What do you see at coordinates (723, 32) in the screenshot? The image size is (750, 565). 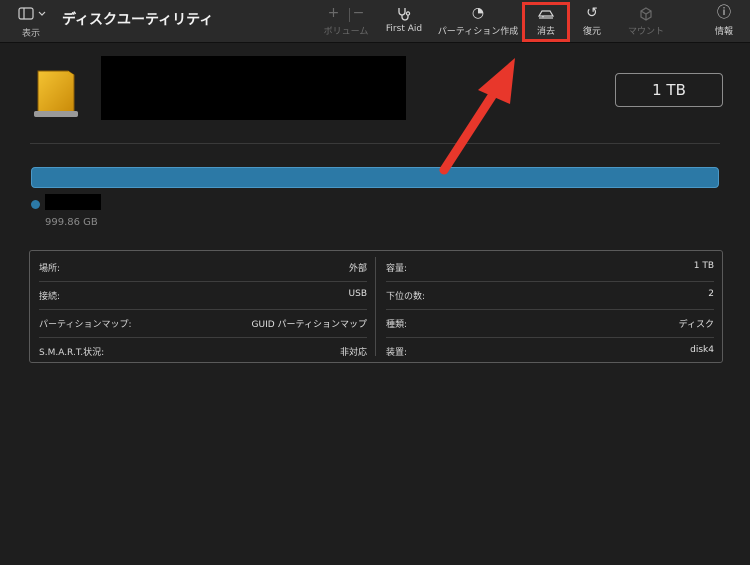 I see `info-label: 情報` at bounding box center [723, 32].